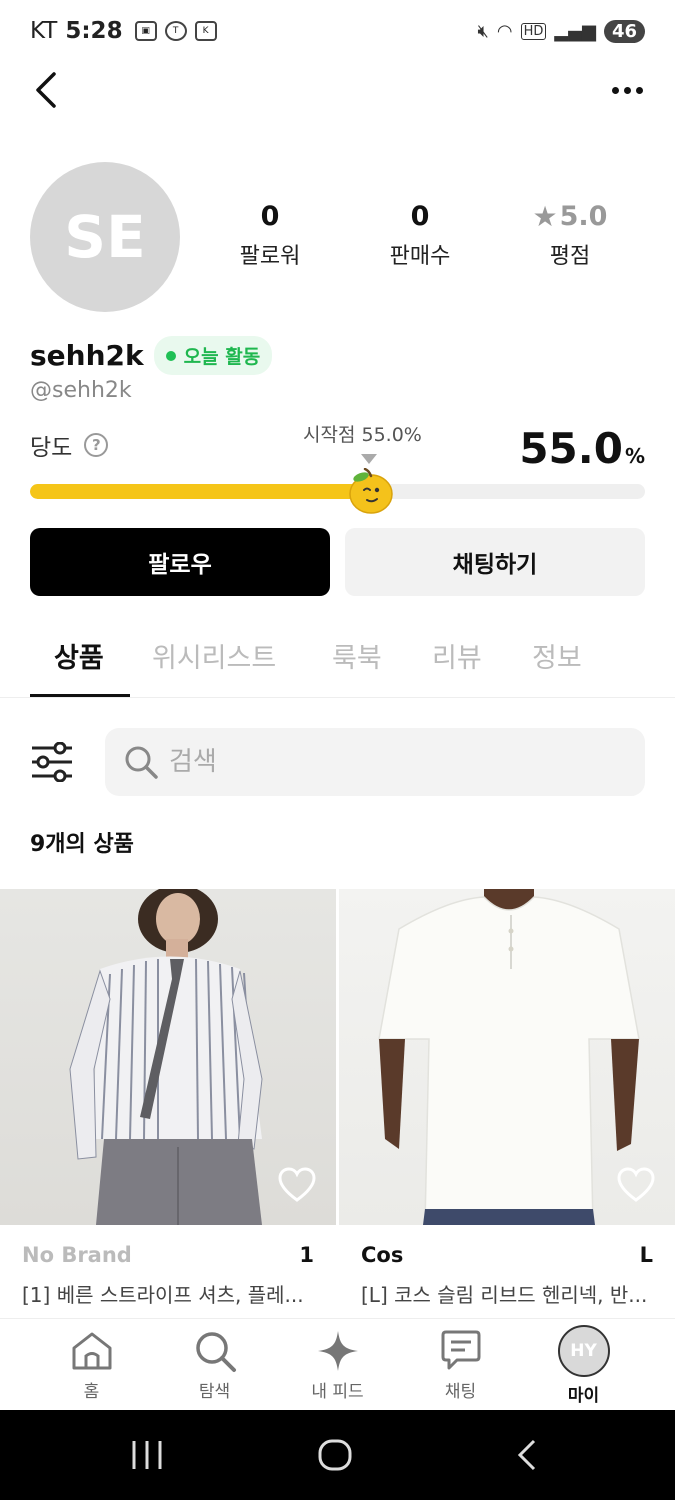  I want to click on product-brand: Cos, so click(382, 1255).